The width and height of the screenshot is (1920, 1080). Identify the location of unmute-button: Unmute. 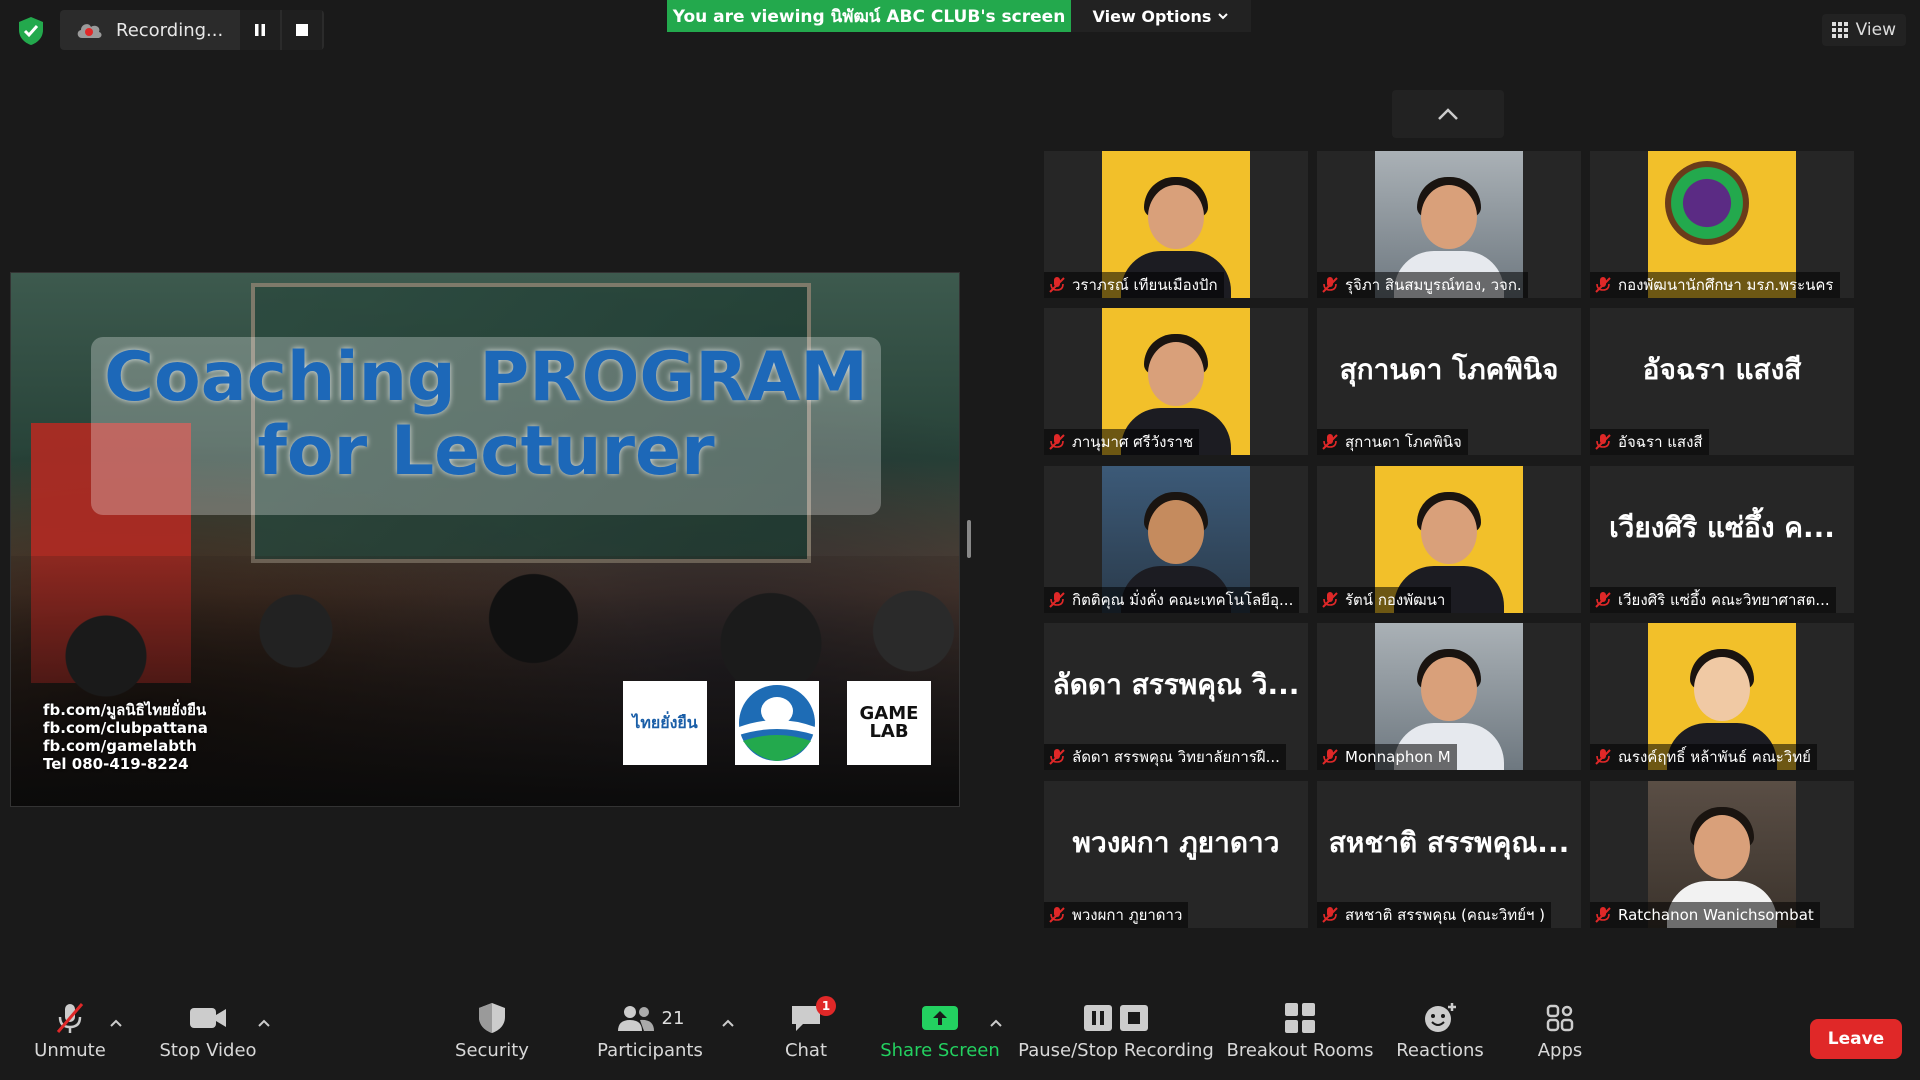
(70, 1036).